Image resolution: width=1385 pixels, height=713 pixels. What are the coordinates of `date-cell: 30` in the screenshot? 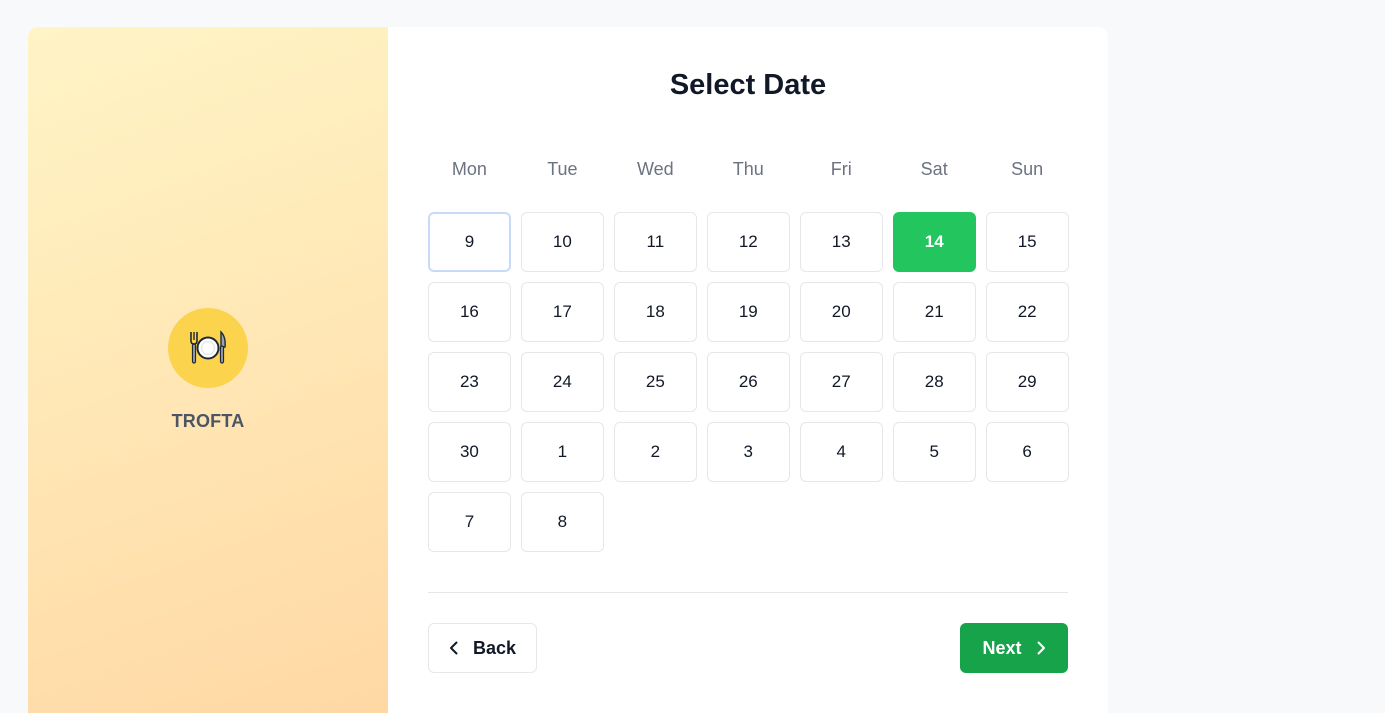 It's located at (469, 452).